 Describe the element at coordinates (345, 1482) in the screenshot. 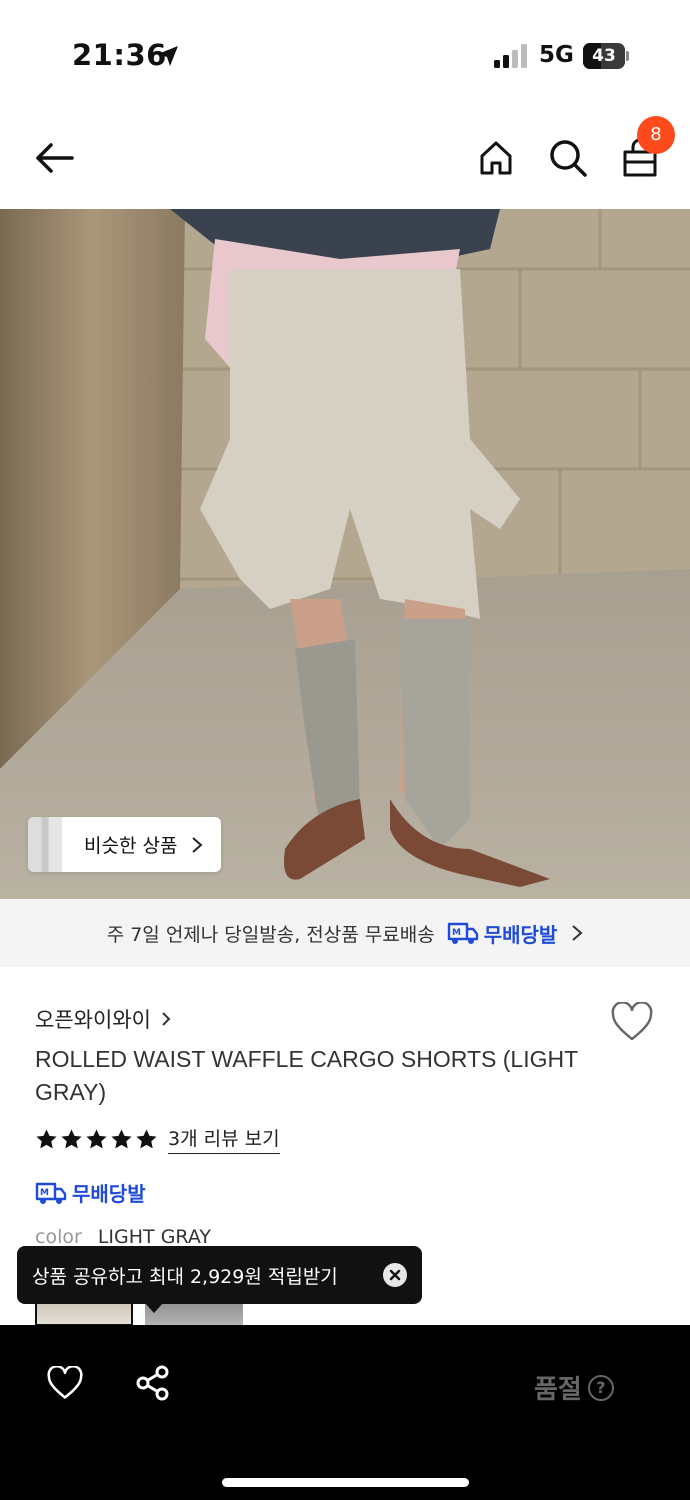

I see `home-indicator` at that location.